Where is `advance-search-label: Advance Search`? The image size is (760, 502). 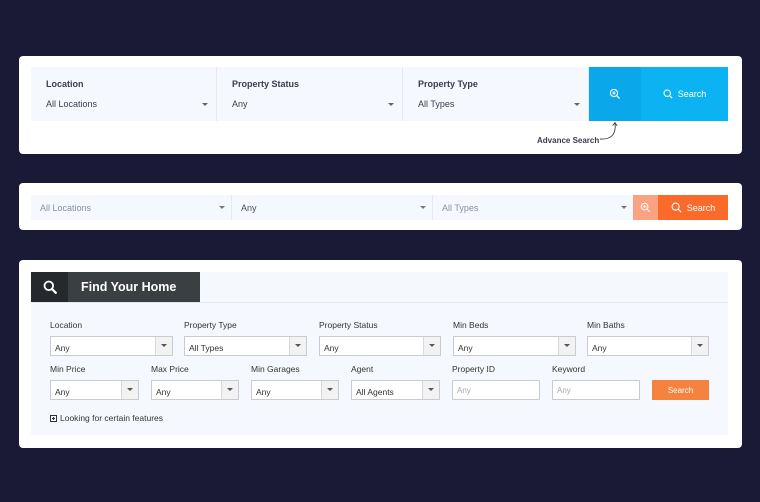 advance-search-label: Advance Search is located at coordinates (568, 140).